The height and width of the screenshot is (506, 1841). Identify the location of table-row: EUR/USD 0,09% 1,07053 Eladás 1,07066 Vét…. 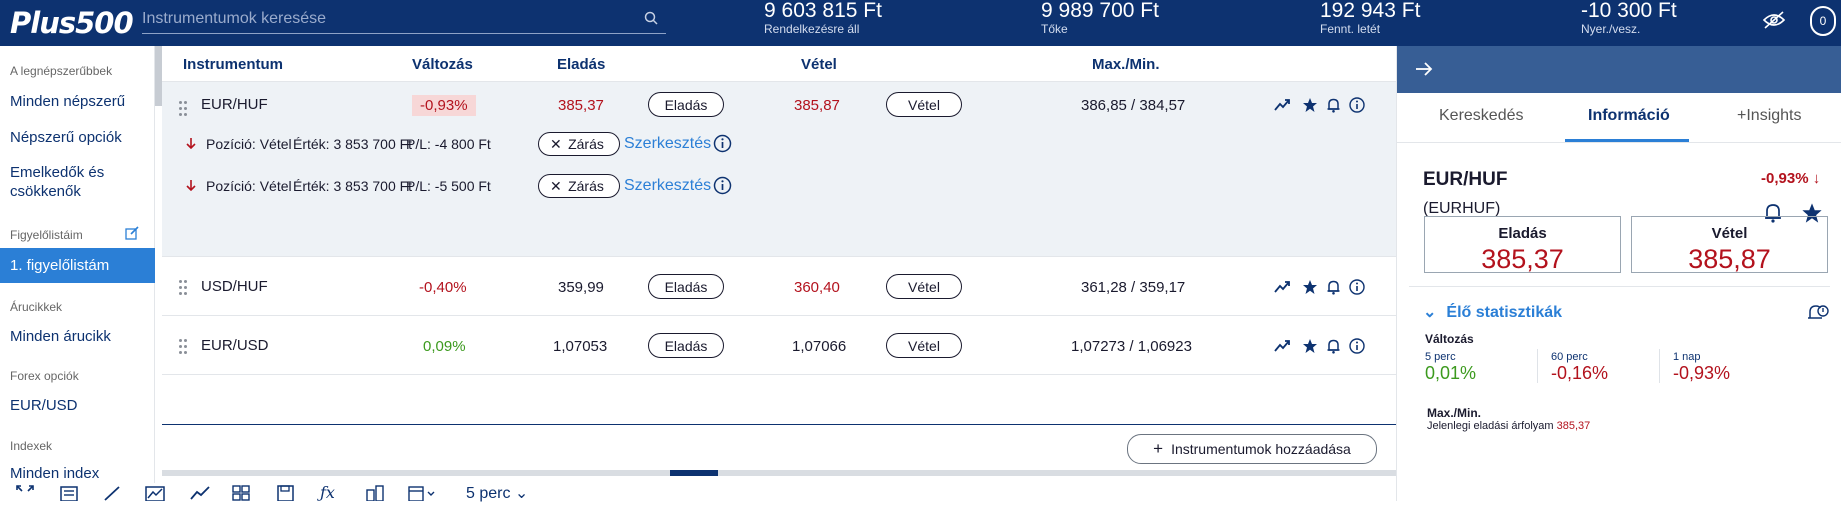
(779, 346).